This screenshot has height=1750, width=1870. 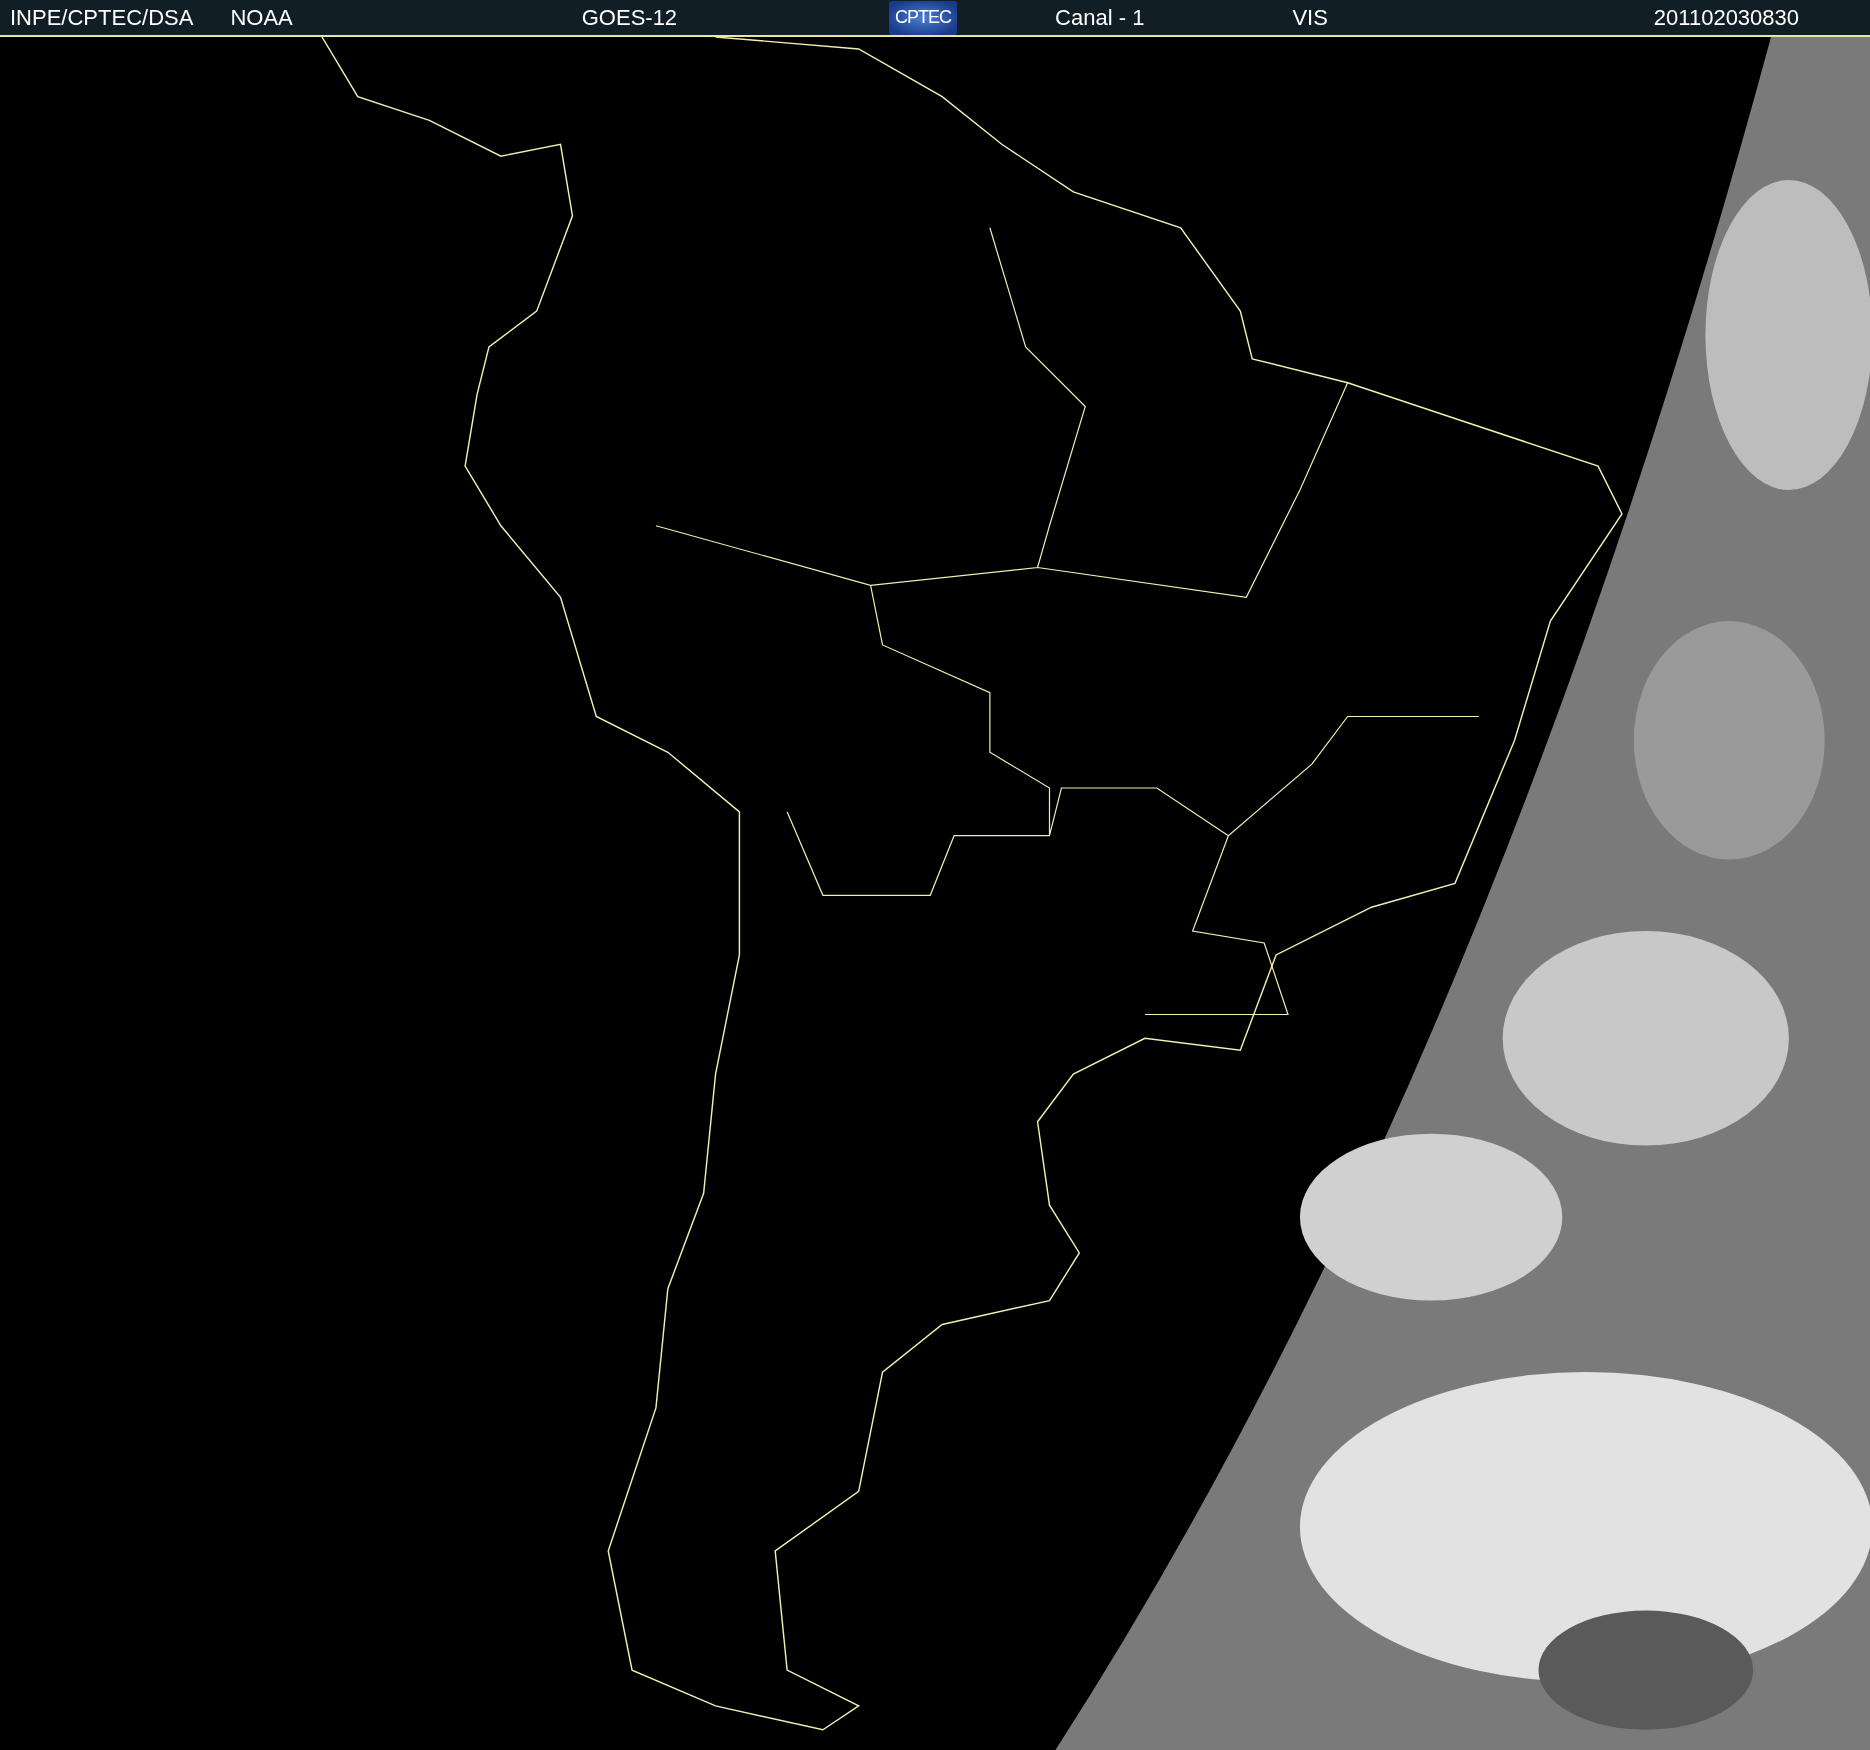 I want to click on header-text: GOES-12, so click(x=629, y=17).